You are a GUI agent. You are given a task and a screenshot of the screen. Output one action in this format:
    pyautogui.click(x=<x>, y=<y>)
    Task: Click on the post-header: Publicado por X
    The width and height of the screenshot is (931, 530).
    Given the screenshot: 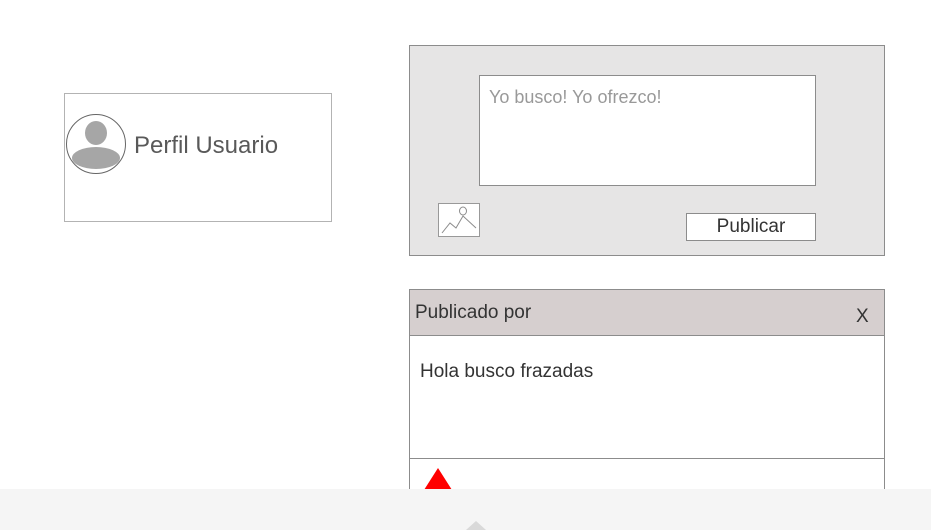 What is the action you would take?
    pyautogui.click(x=647, y=313)
    